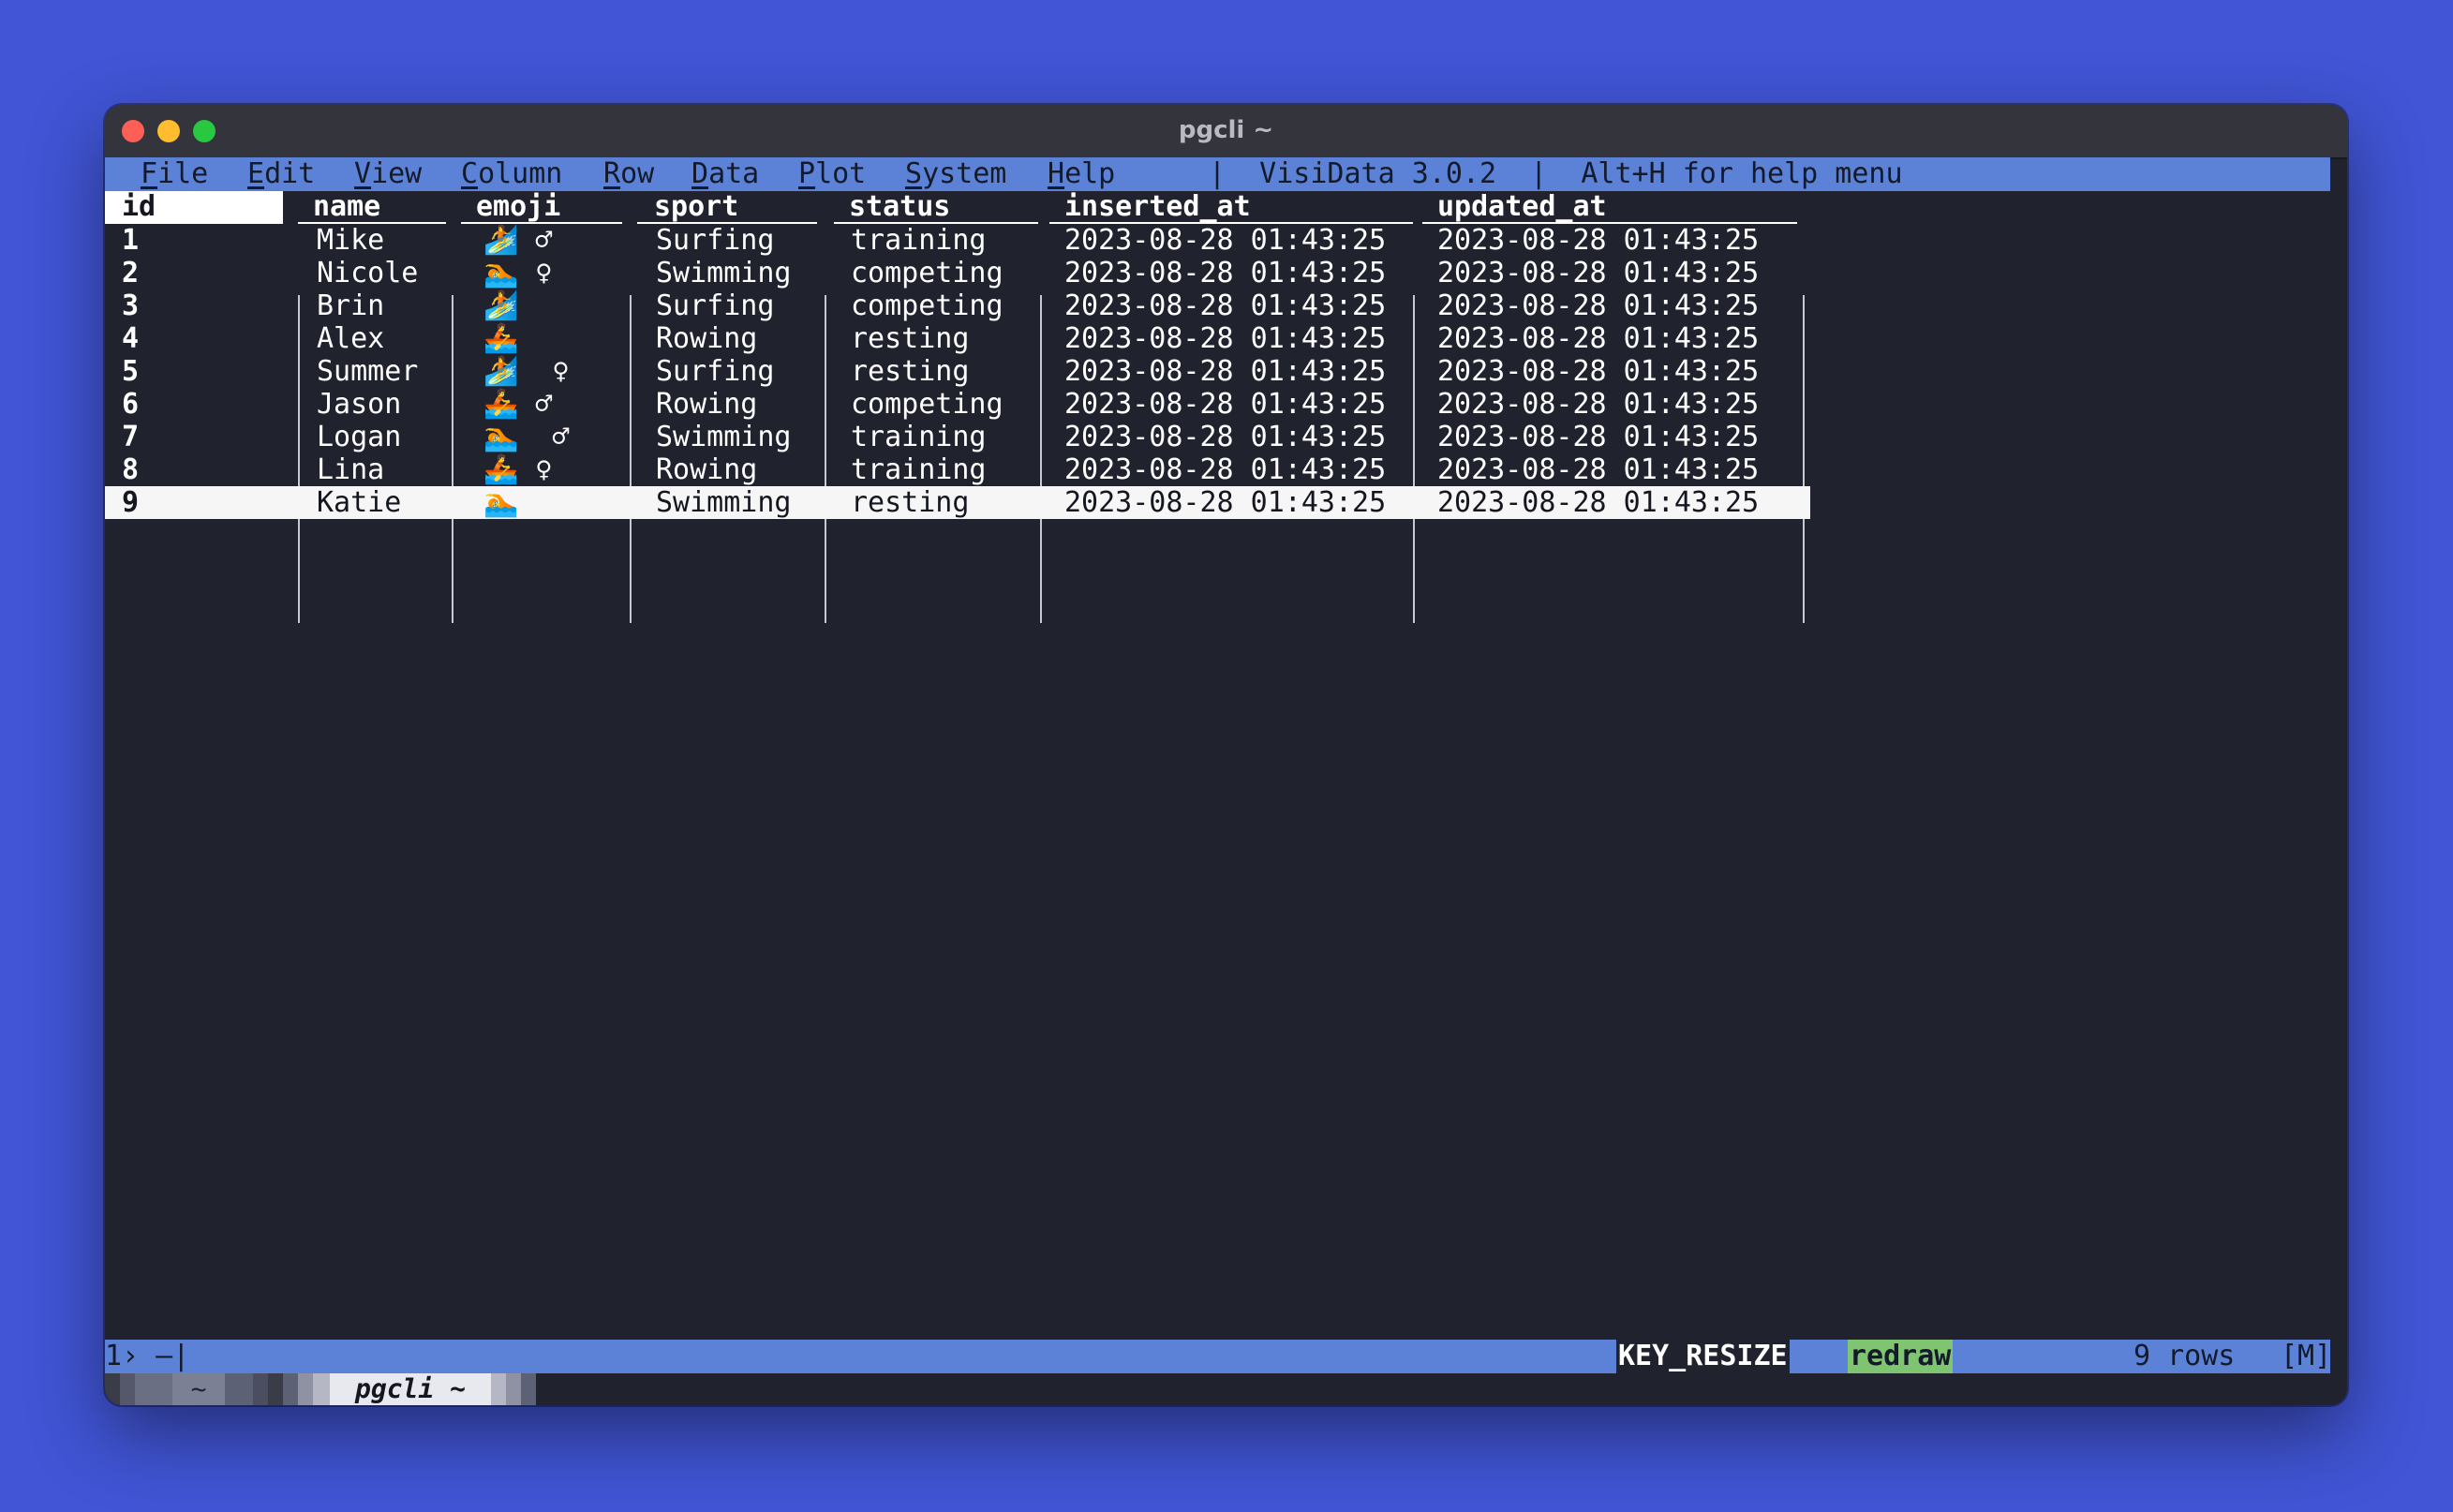 This screenshot has width=2453, height=1512. What do you see at coordinates (500, 305) in the screenshot?
I see `cell-emoji: 🏄` at bounding box center [500, 305].